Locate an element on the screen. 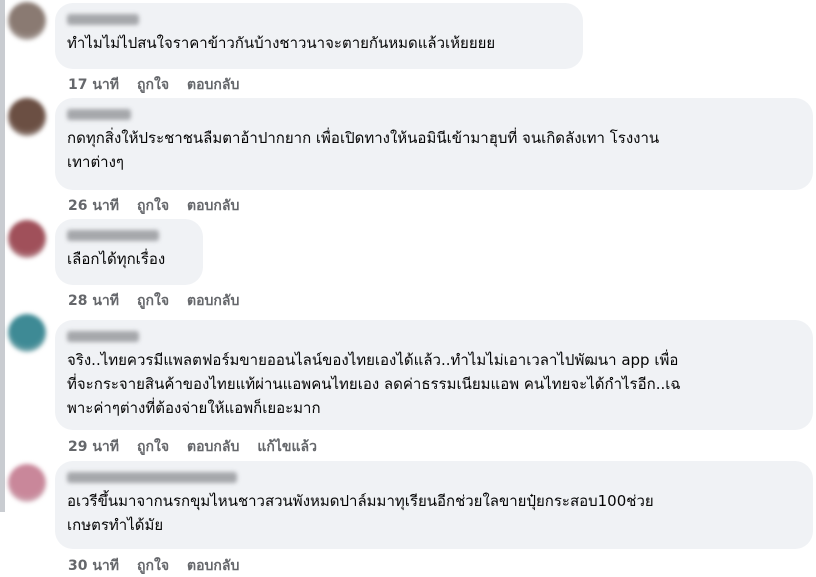 The image size is (816, 577). comment-time: 26 นาที is located at coordinates (94, 206).